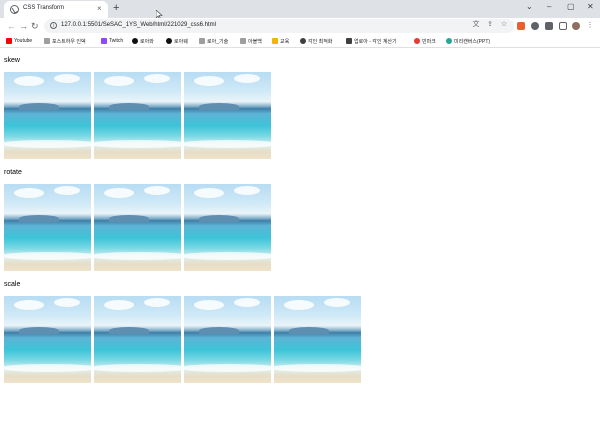  Describe the element at coordinates (177, 41) in the screenshot. I see `bookmark-item: 로아웨` at that location.